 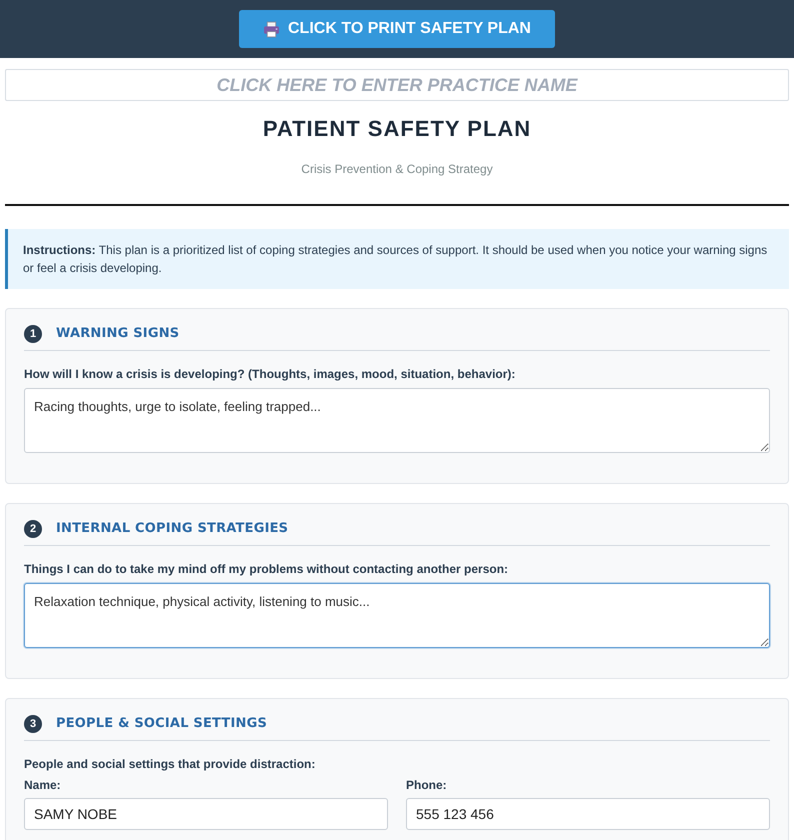 I want to click on page-title: PATIENT SAFETY PLAN, so click(x=397, y=129).